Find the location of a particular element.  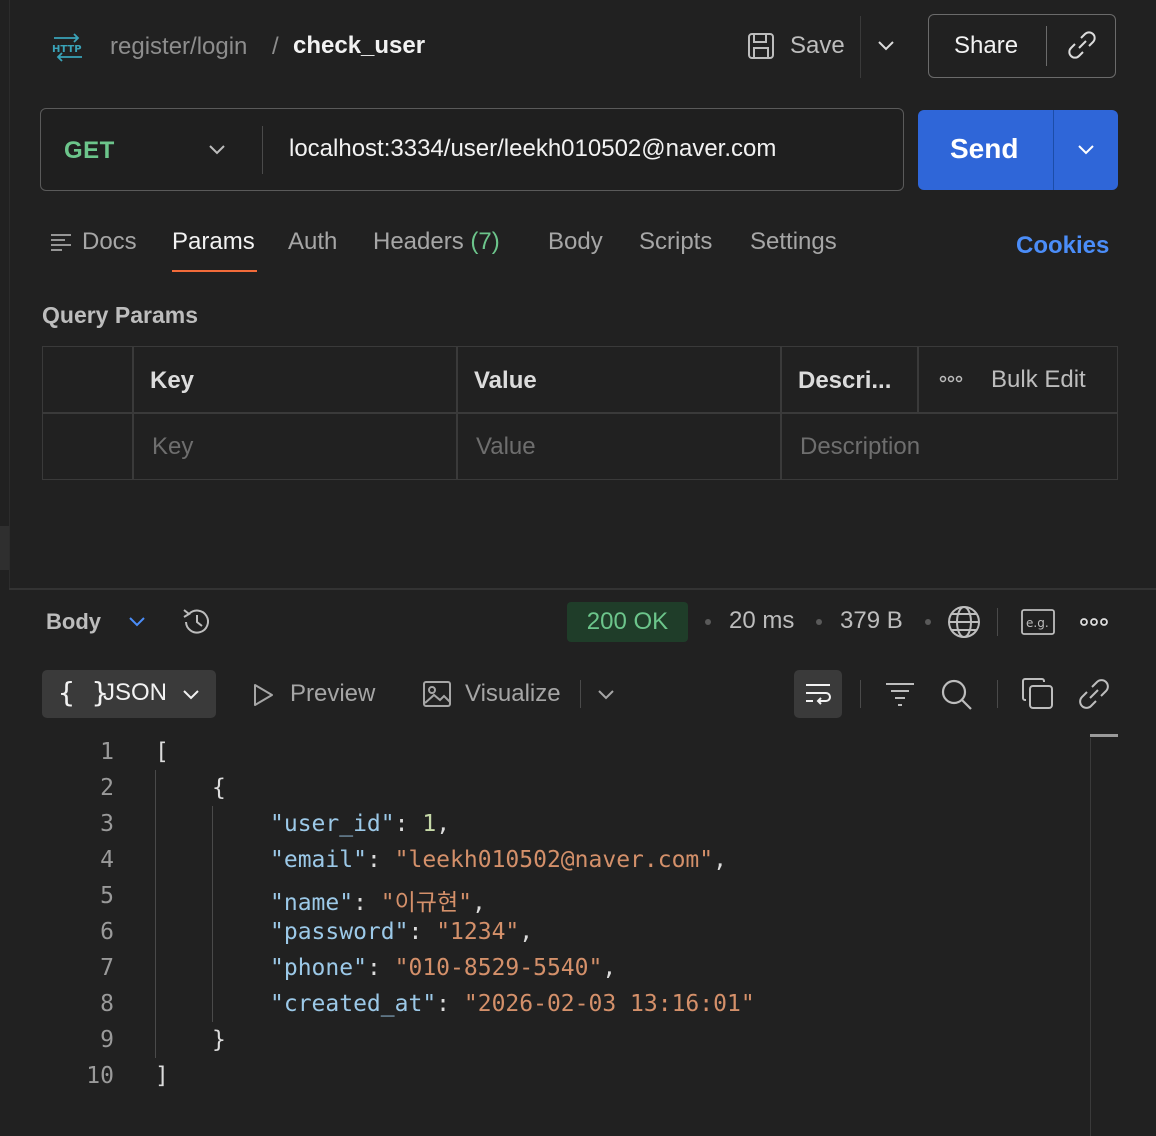

search-icon is located at coordinates (956, 694).